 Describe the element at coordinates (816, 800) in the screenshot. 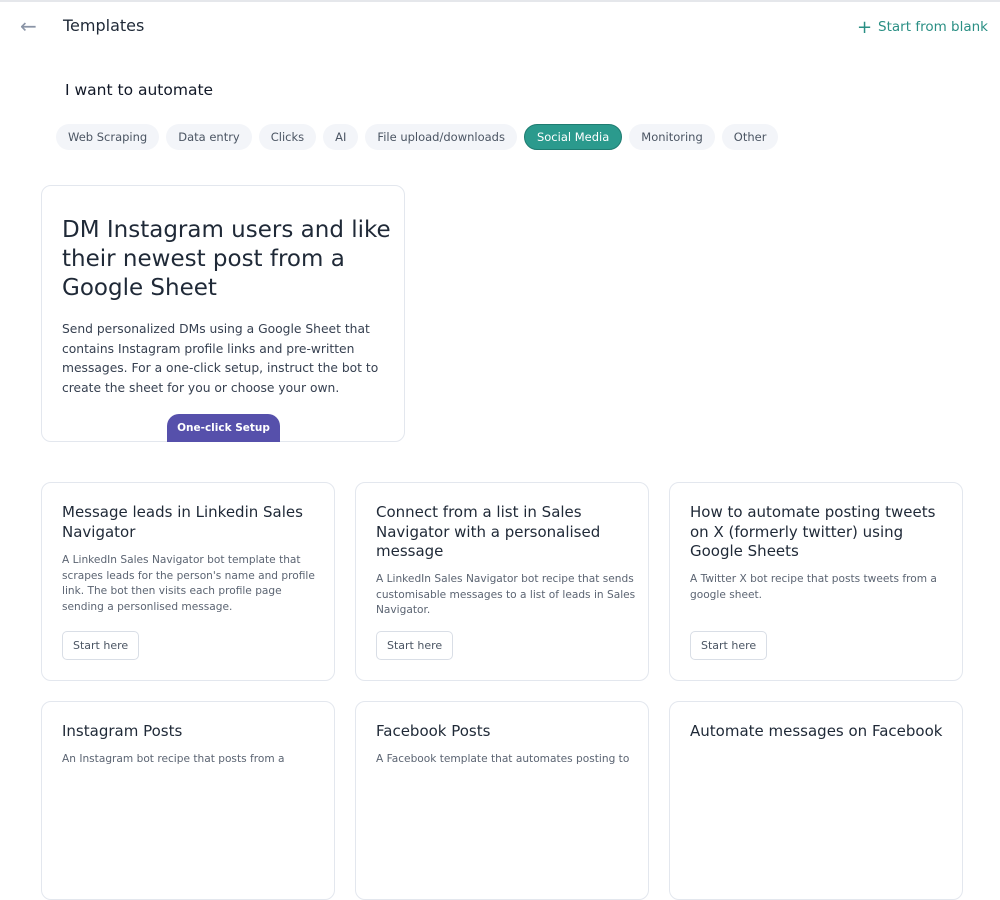

I see `template-card: Automate messages on Facebook` at that location.